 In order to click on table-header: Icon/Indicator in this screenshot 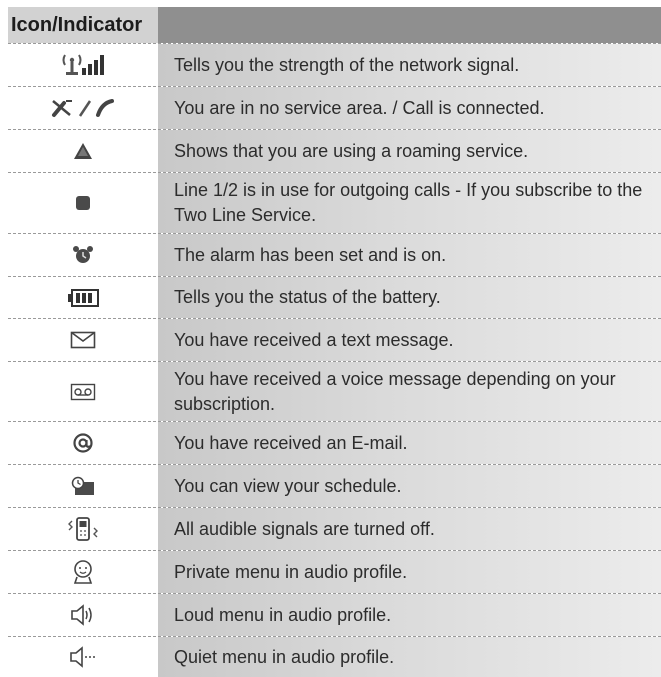, I will do `click(334, 25)`.